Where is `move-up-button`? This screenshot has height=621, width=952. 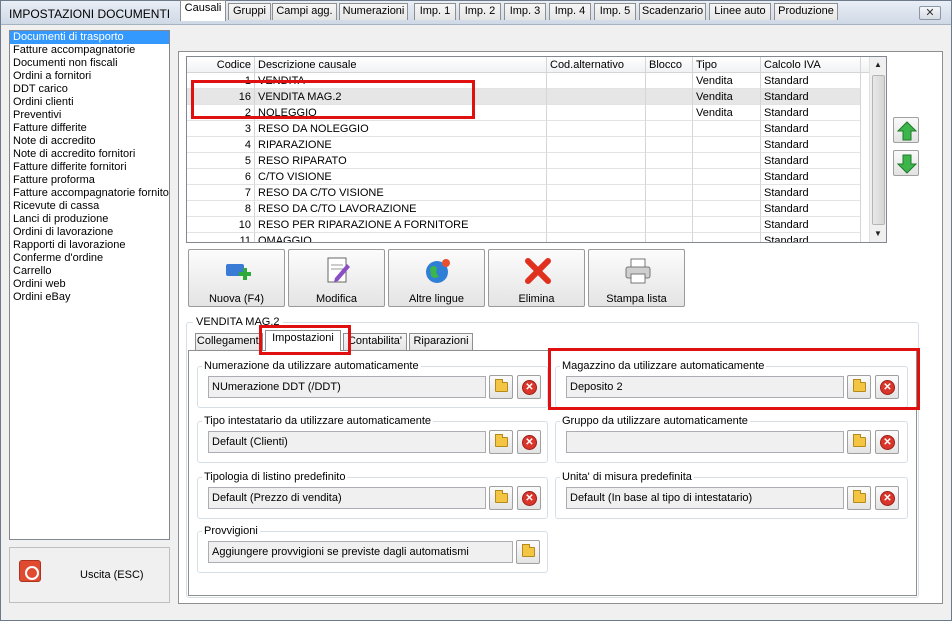 move-up-button is located at coordinates (906, 130).